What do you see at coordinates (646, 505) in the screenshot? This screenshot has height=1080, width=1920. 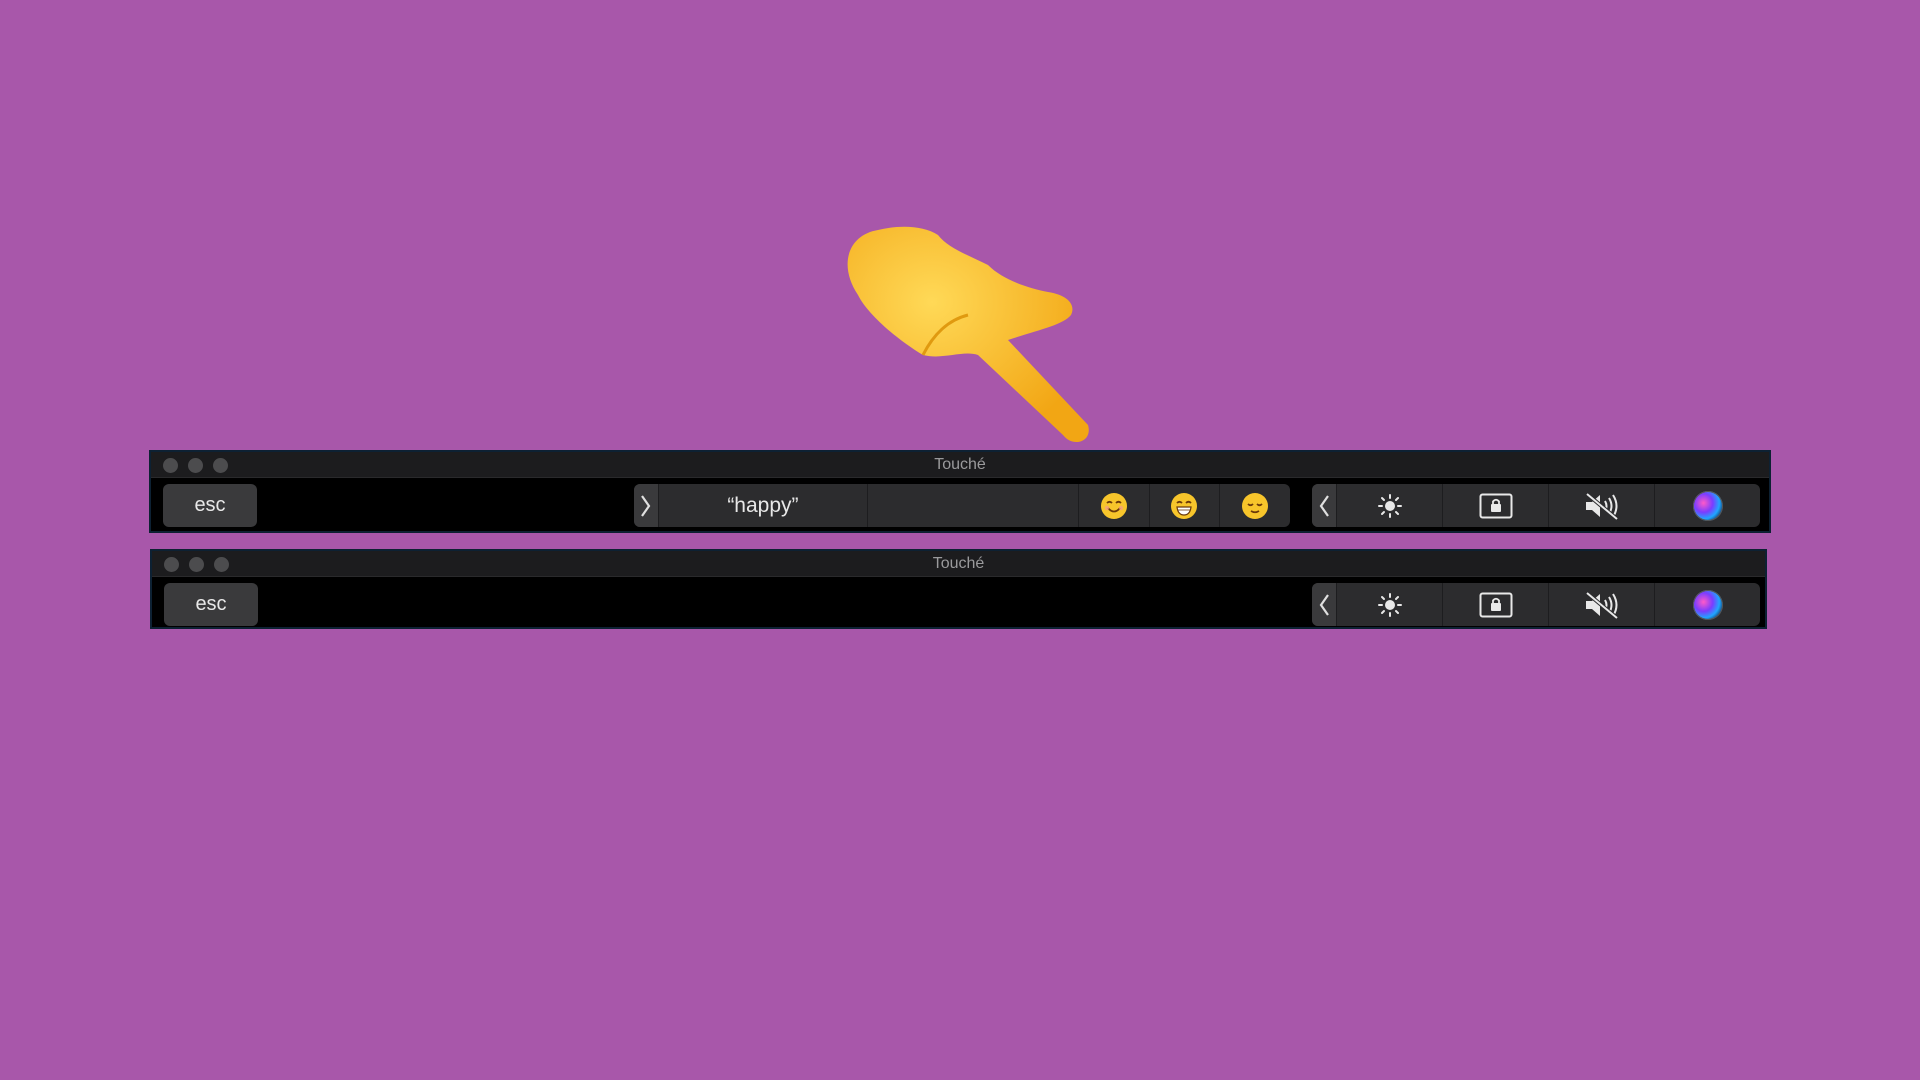 I see `chevron-right-icon` at bounding box center [646, 505].